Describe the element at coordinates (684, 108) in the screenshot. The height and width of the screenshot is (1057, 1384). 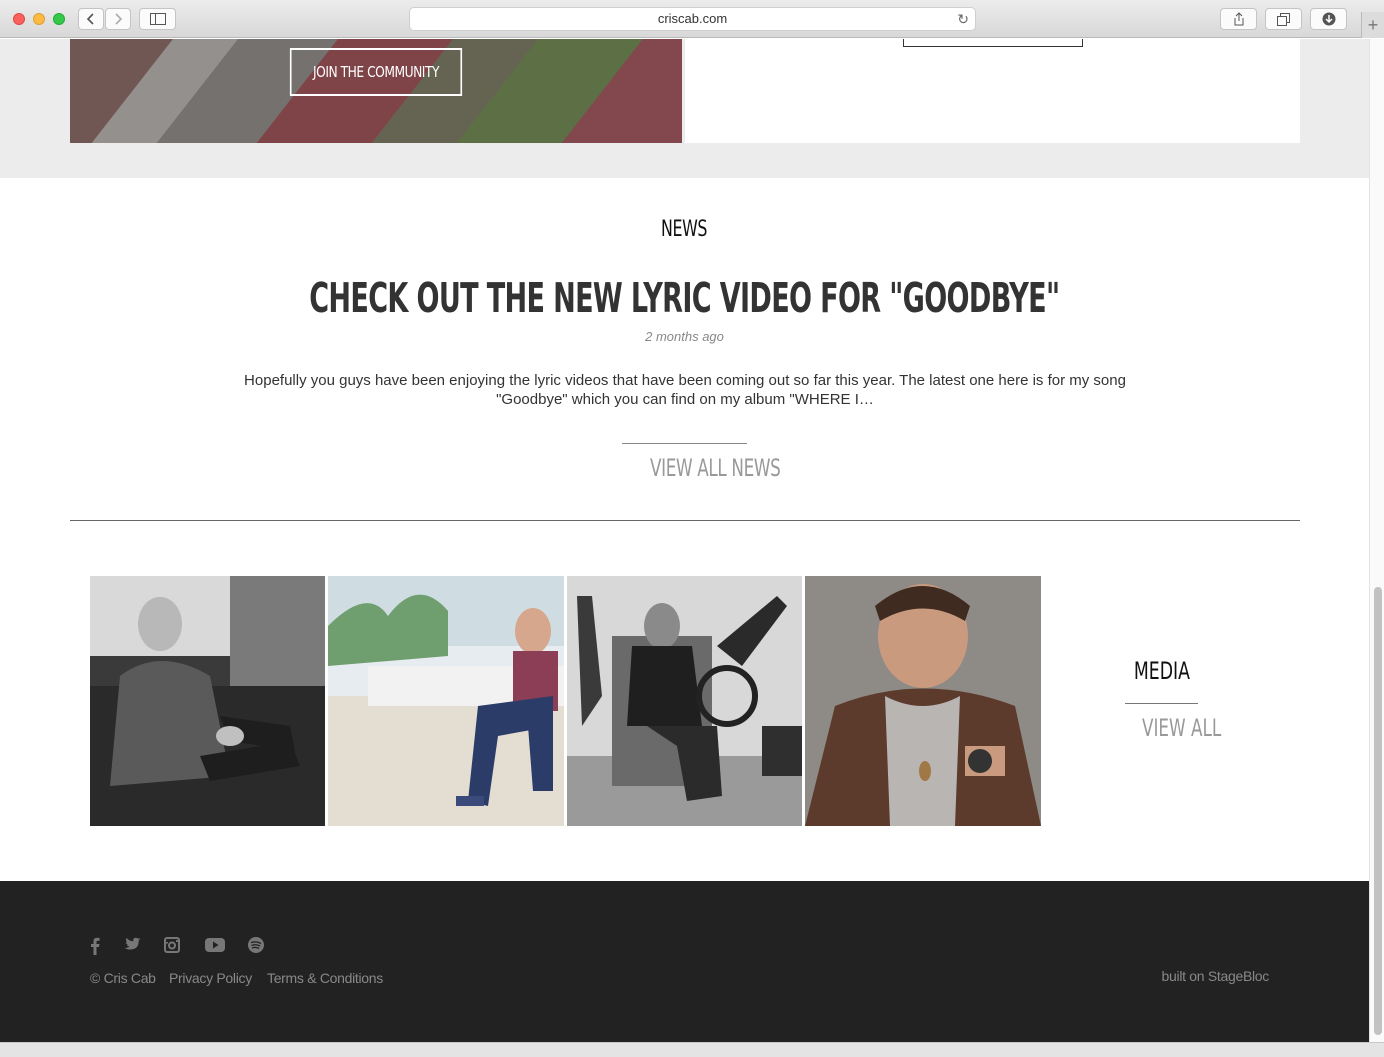
I see `promo-band: JOIN THE COMMUNITY` at that location.